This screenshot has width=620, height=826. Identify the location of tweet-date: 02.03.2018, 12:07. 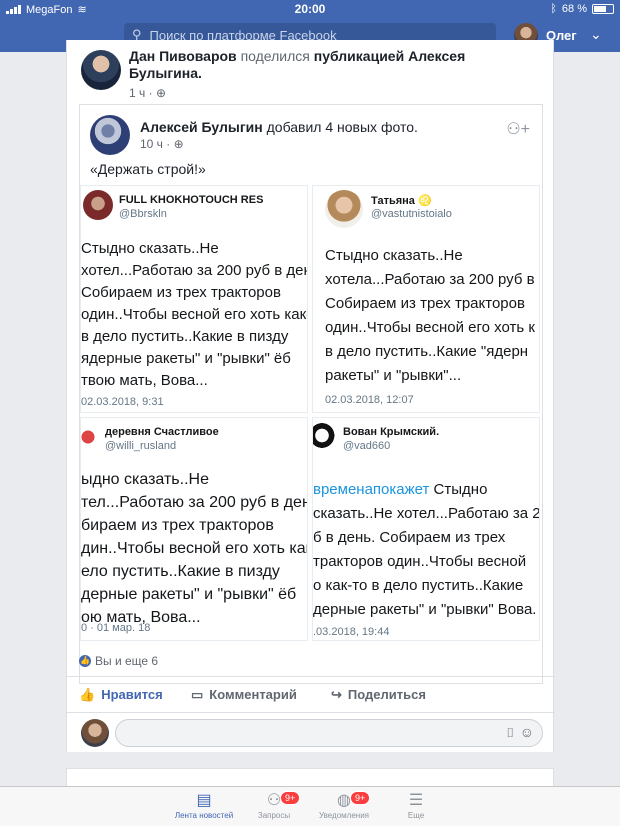
(369, 400).